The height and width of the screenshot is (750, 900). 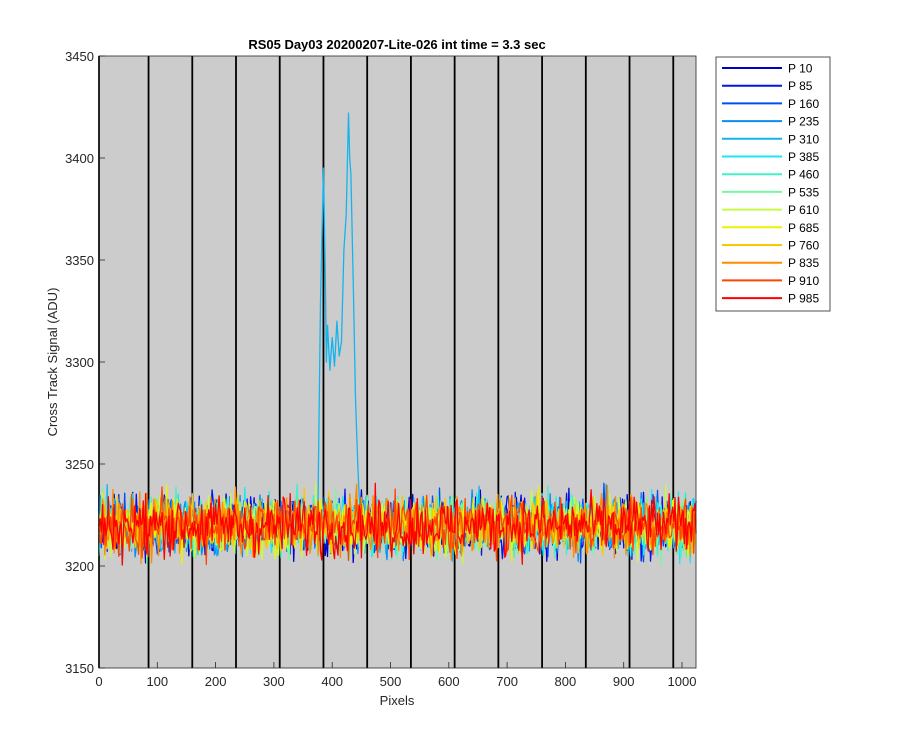 What do you see at coordinates (397, 700) in the screenshot?
I see `x-axis-label: Pixels` at bounding box center [397, 700].